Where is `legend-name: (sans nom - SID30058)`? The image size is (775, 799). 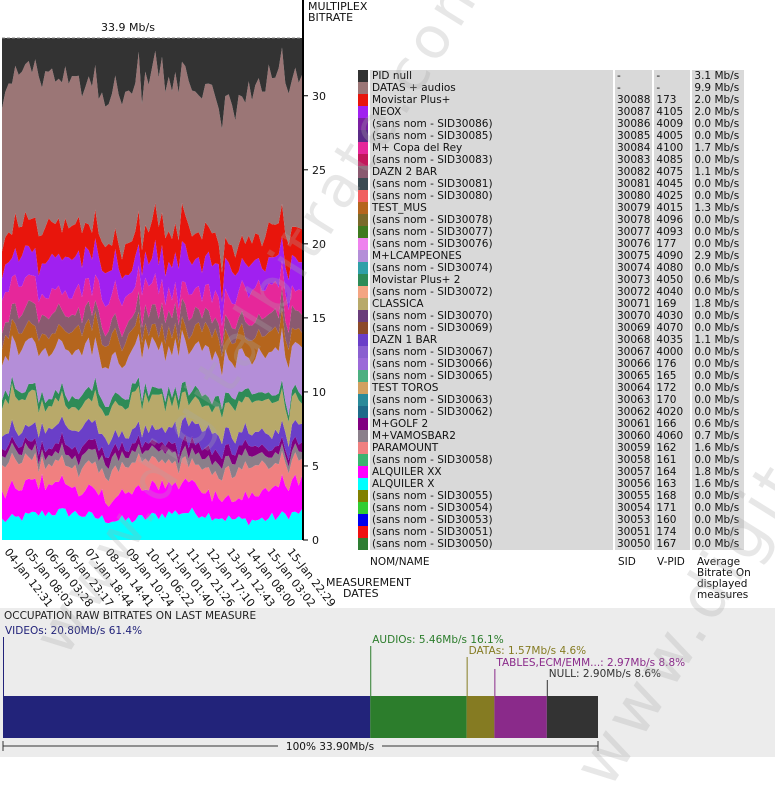 legend-name: (sans nom - SID30058) is located at coordinates (491, 460).